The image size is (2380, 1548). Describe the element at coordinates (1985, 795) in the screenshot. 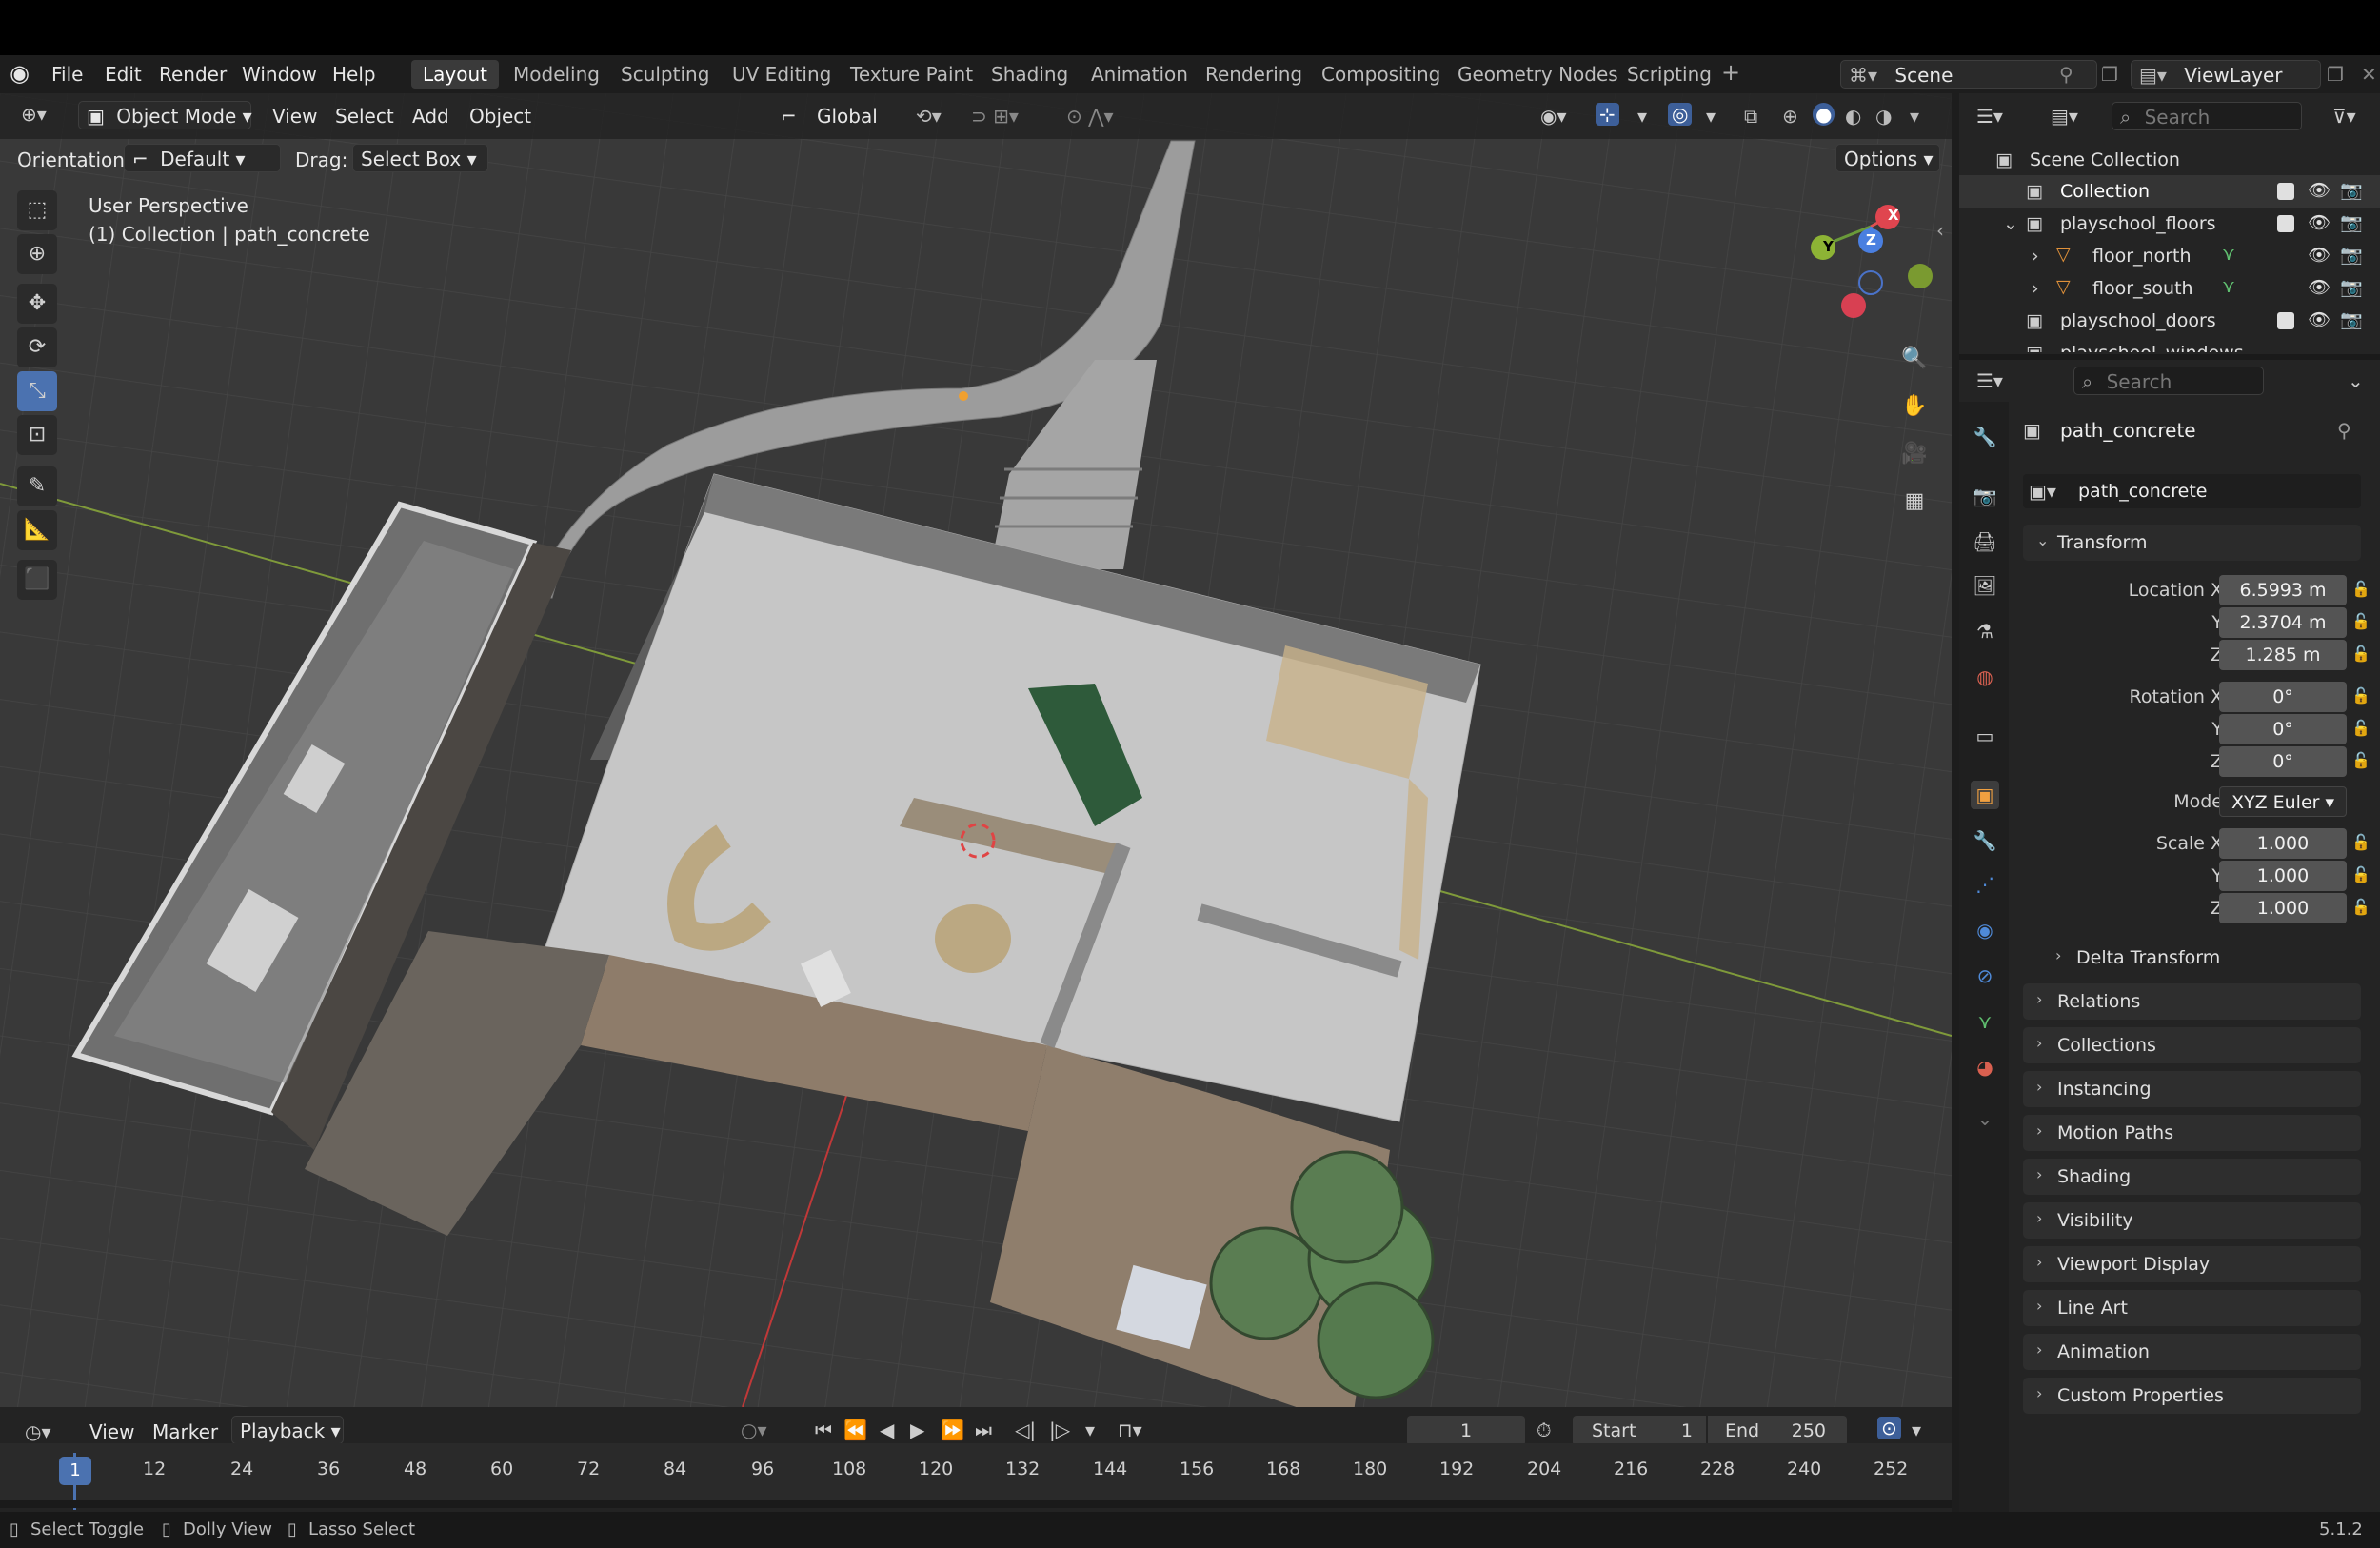

I see `object-tab-icon: ▣` at that location.